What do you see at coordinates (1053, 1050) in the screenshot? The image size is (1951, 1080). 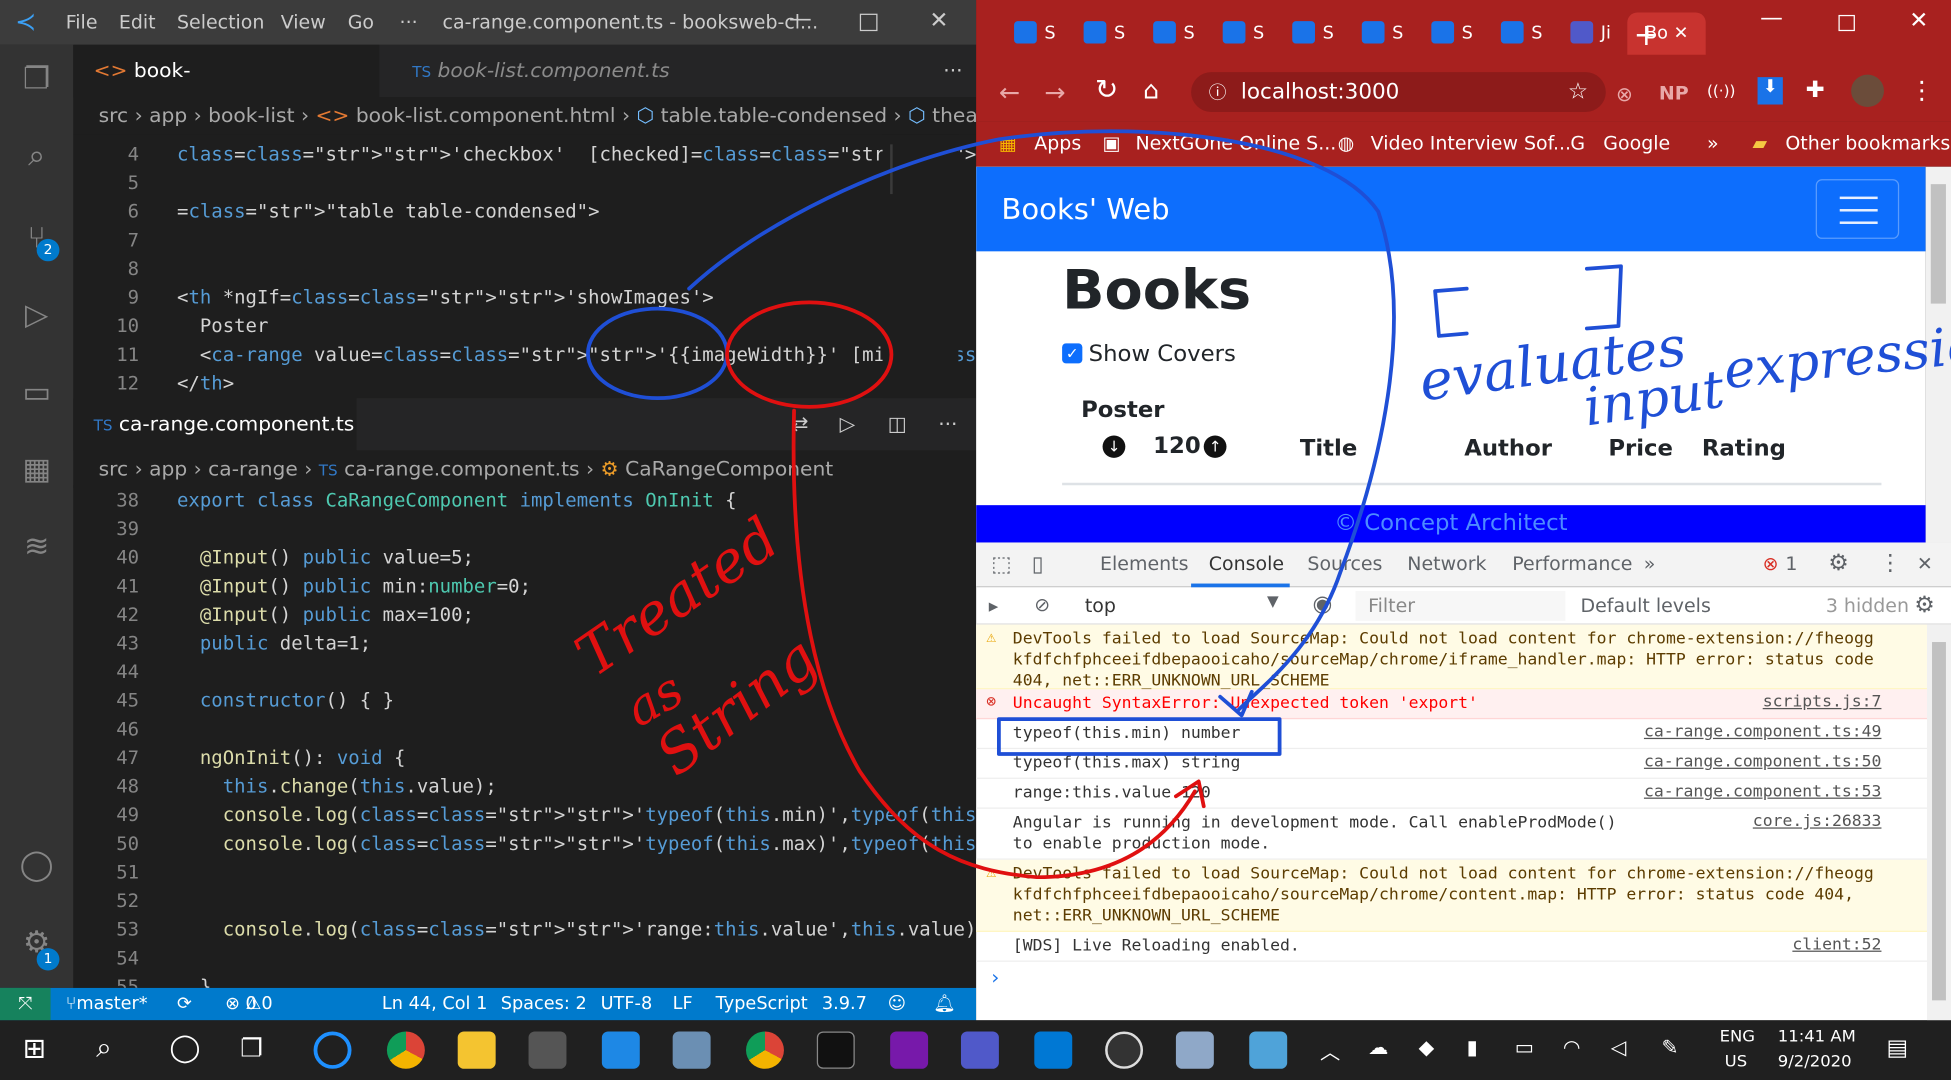 I see `vscode-icon` at bounding box center [1053, 1050].